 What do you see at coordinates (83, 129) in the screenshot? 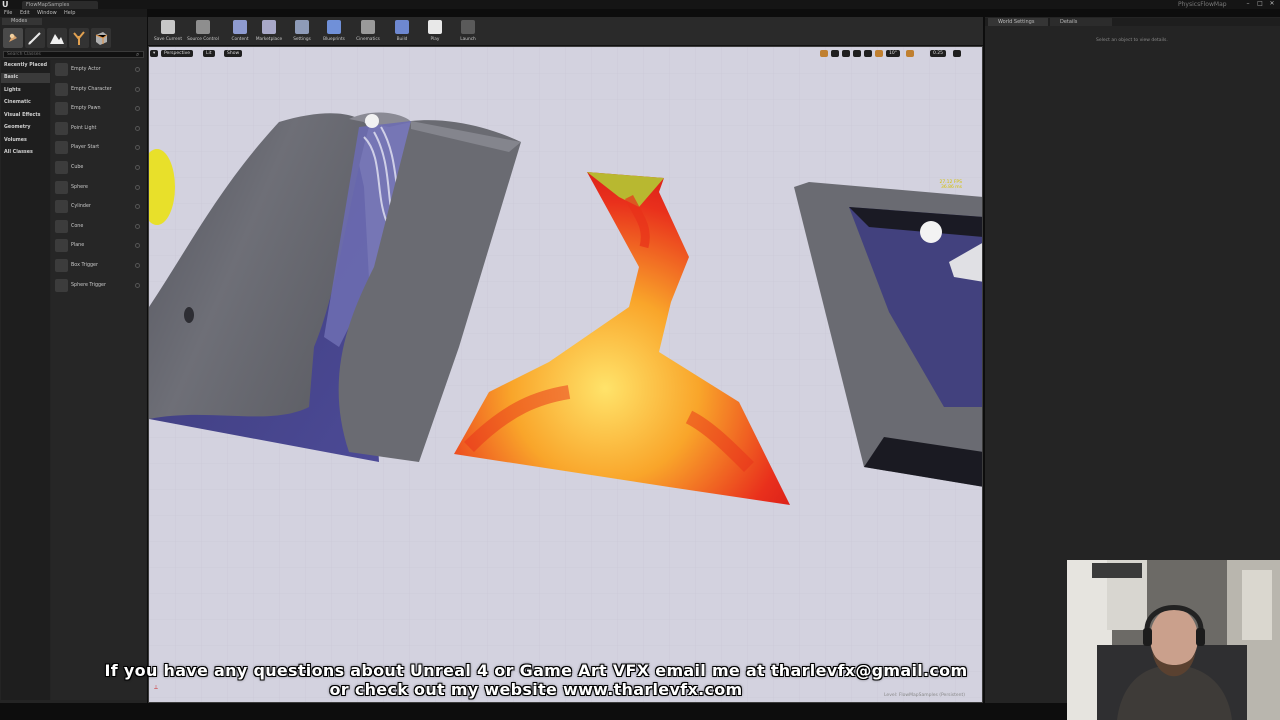
I see `placement-item-label: Point Light` at bounding box center [83, 129].